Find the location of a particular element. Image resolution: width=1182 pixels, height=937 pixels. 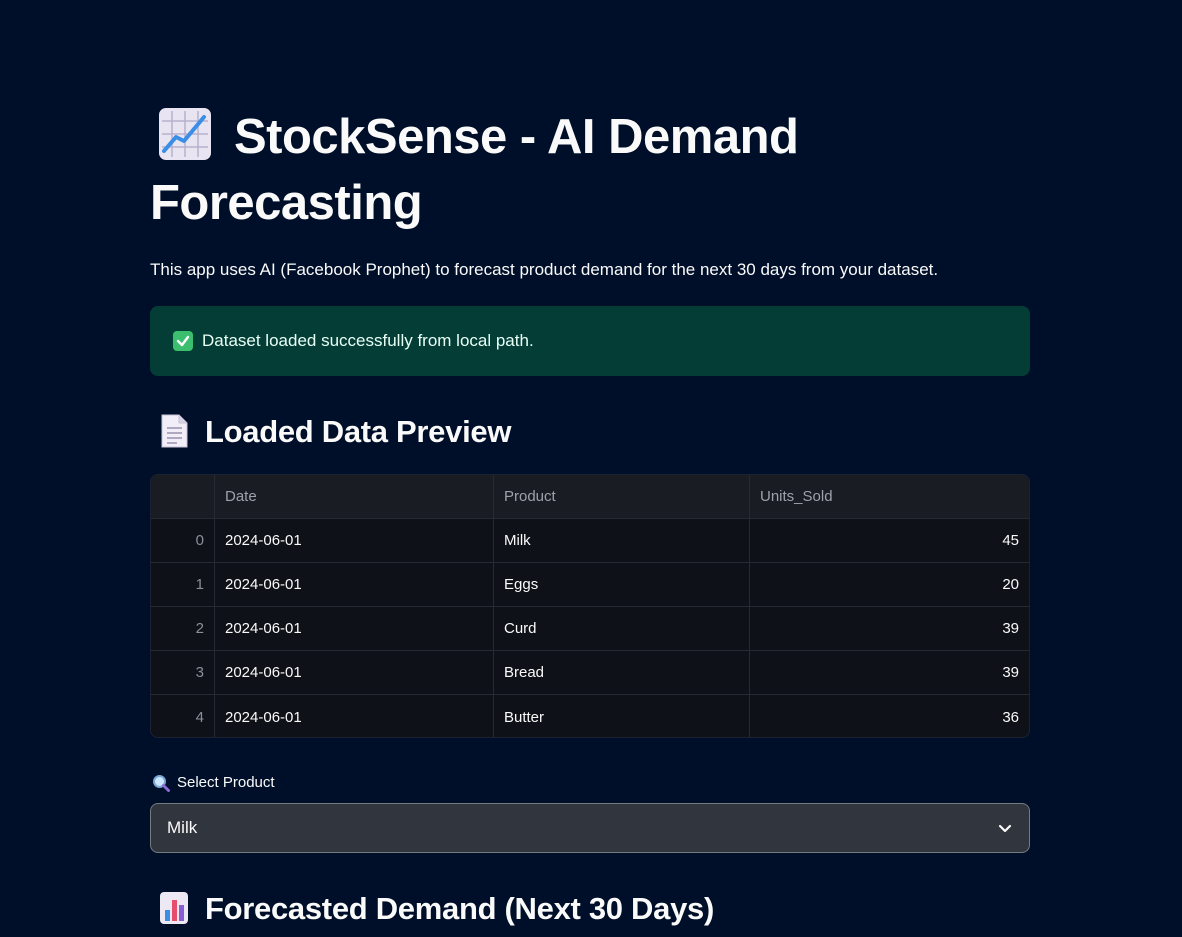

bar-chart-icon is located at coordinates (174, 908).